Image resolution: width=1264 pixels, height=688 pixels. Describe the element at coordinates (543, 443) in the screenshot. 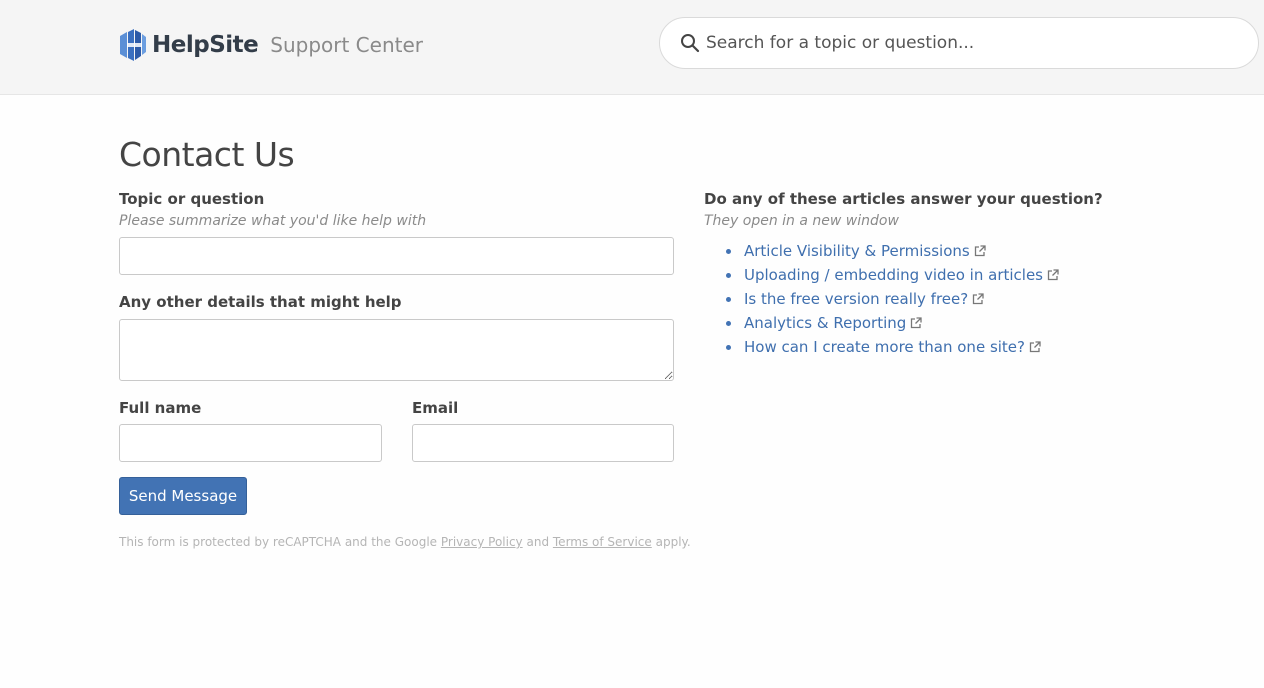

I see `email-input` at that location.